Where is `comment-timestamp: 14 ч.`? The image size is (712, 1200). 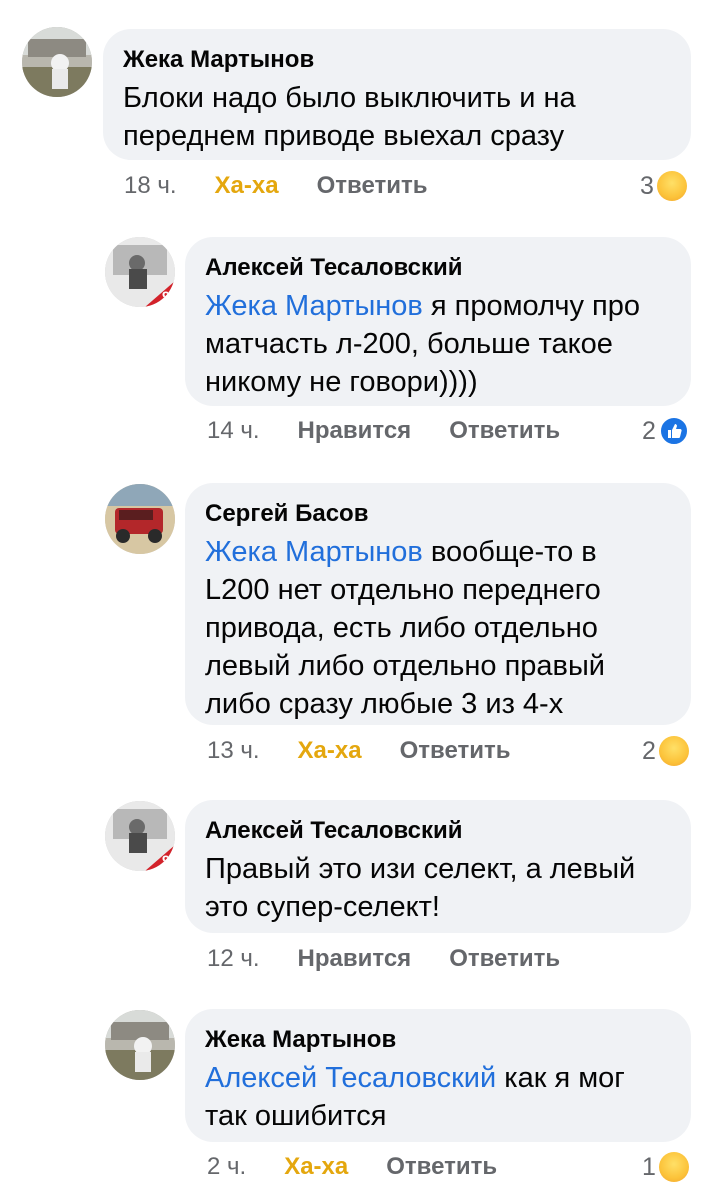 comment-timestamp: 14 ч. is located at coordinates (233, 431).